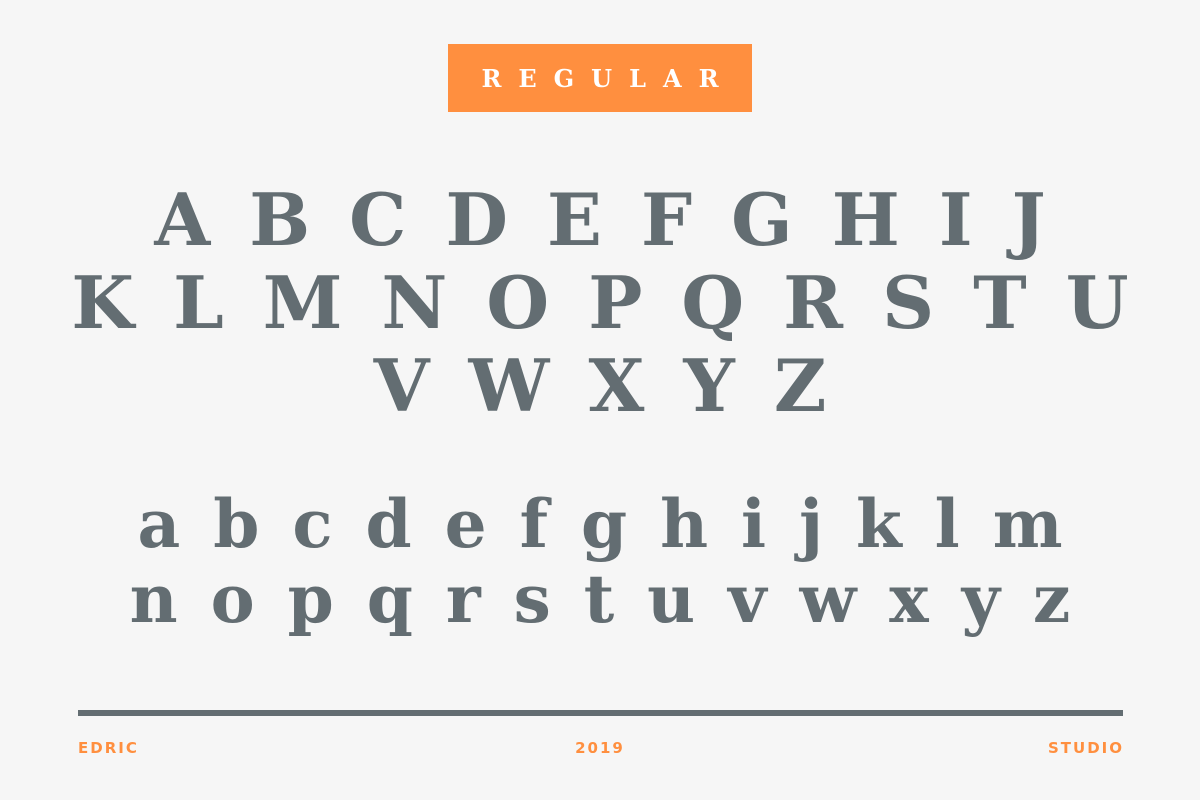  Describe the element at coordinates (600, 748) in the screenshot. I see `footer-year: 2019` at that location.